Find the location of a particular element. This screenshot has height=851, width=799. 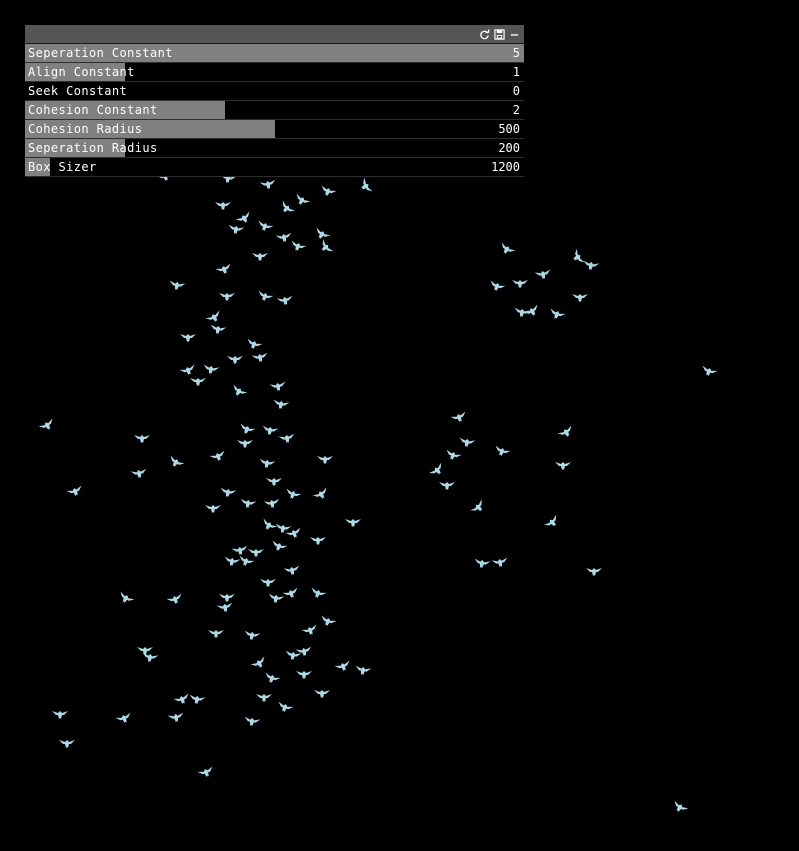

slider-seperation-radius: Seperation Radius 200 is located at coordinates (274, 148).